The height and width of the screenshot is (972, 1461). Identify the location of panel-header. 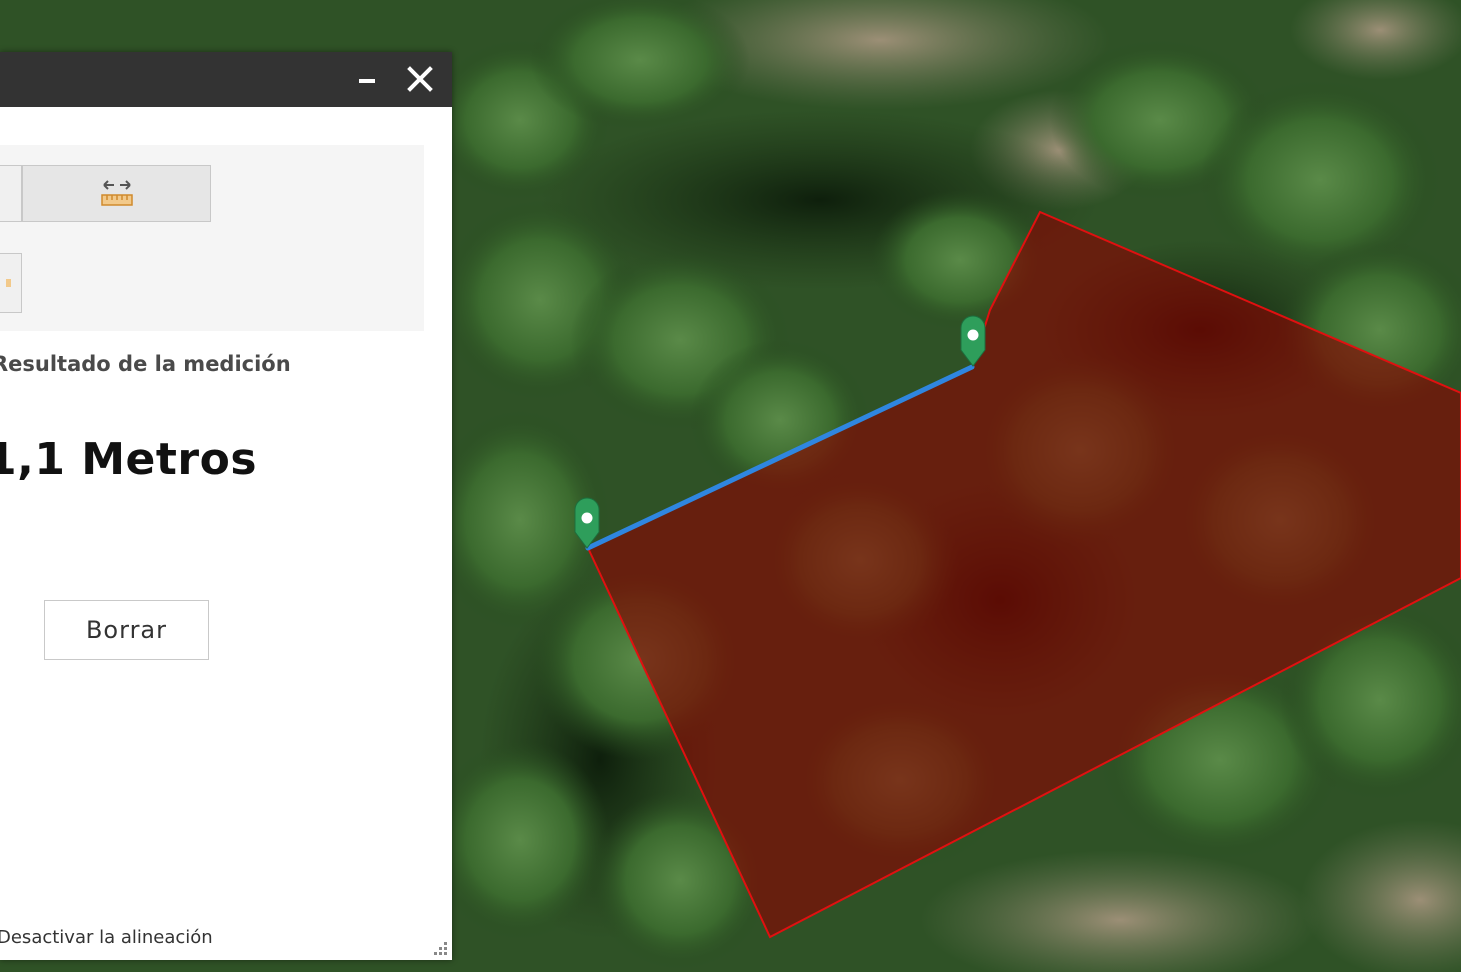
(226, 79).